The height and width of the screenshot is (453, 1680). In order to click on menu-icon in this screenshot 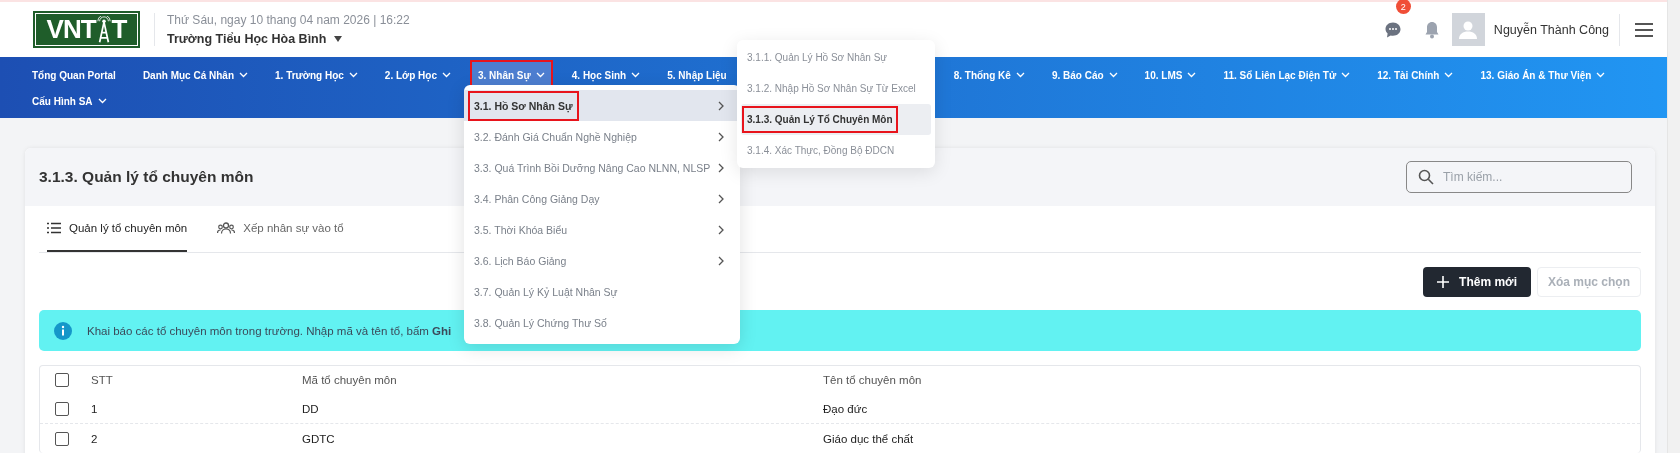, I will do `click(1644, 29)`.